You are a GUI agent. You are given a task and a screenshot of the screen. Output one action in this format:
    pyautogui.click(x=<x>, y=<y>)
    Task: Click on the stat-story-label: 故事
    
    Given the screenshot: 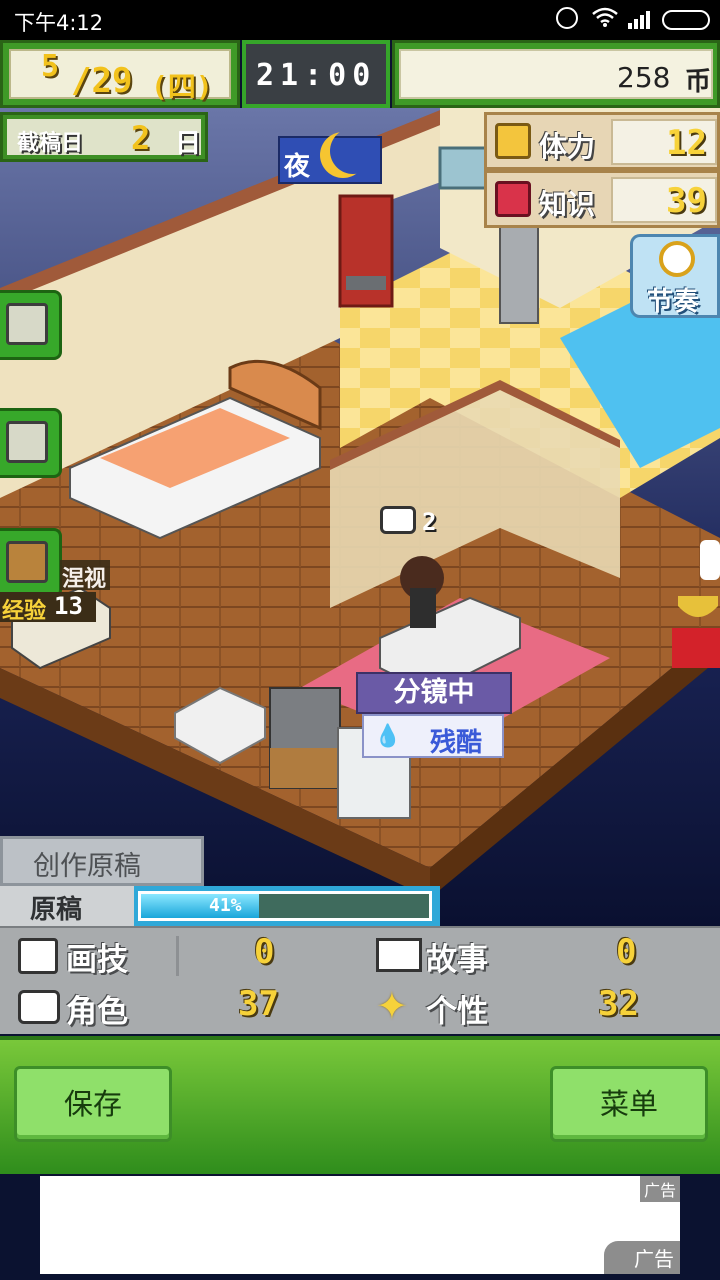 What is the action you would take?
    pyautogui.click(x=457, y=960)
    